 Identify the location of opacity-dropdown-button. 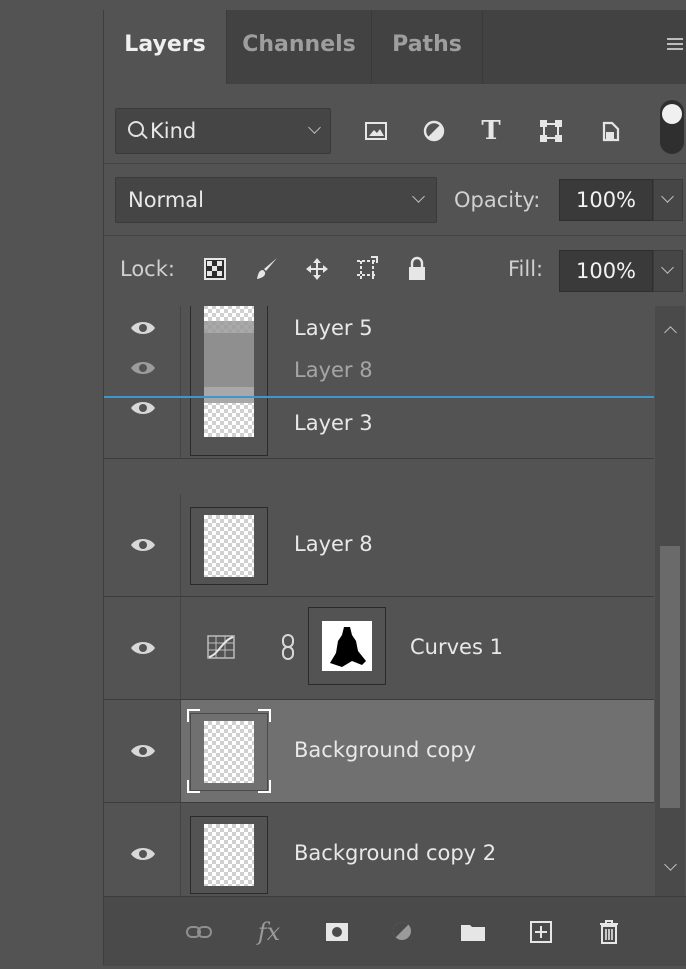
(668, 200).